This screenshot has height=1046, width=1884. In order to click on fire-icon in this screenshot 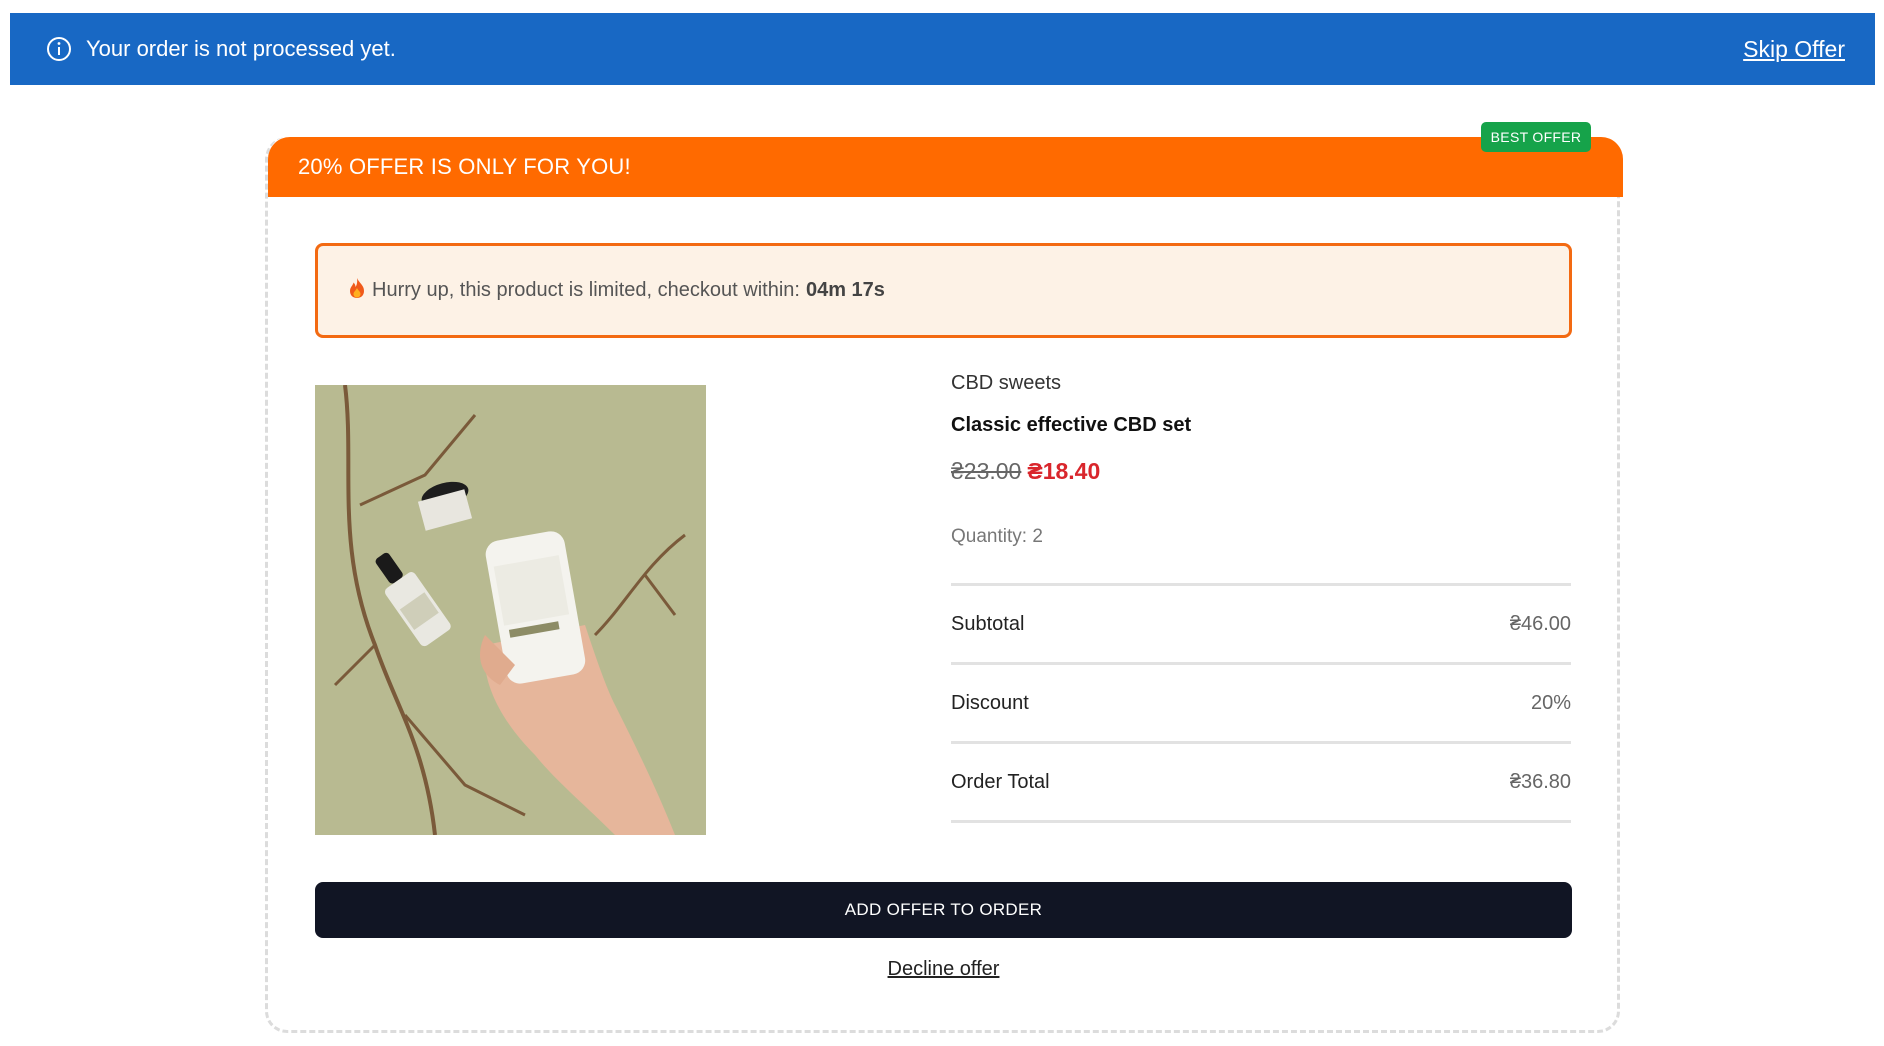, I will do `click(357, 291)`.